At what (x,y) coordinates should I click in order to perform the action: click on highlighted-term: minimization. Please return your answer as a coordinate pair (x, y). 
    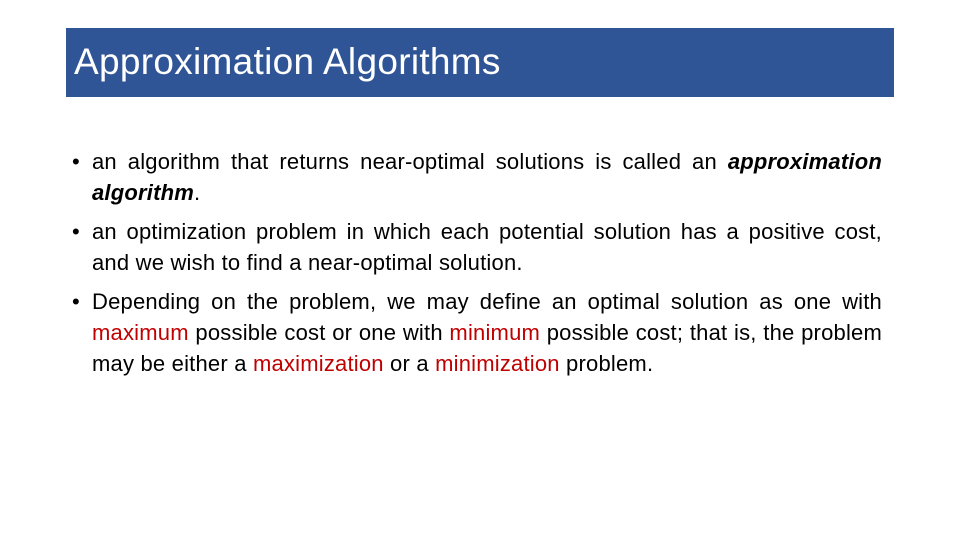
    Looking at the image, I should click on (497, 363).